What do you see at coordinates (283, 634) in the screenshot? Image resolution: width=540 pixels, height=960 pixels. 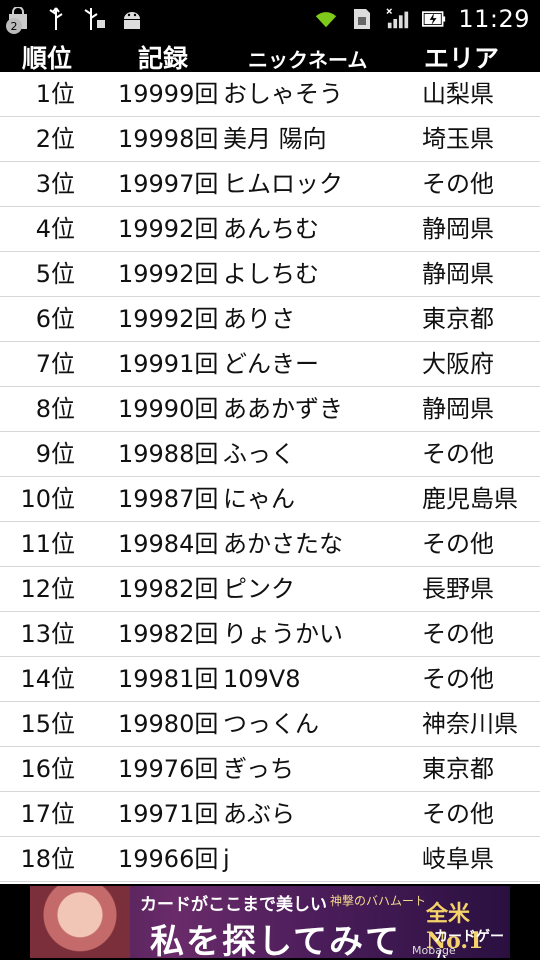 I see `row-nickname: りょうかい` at bounding box center [283, 634].